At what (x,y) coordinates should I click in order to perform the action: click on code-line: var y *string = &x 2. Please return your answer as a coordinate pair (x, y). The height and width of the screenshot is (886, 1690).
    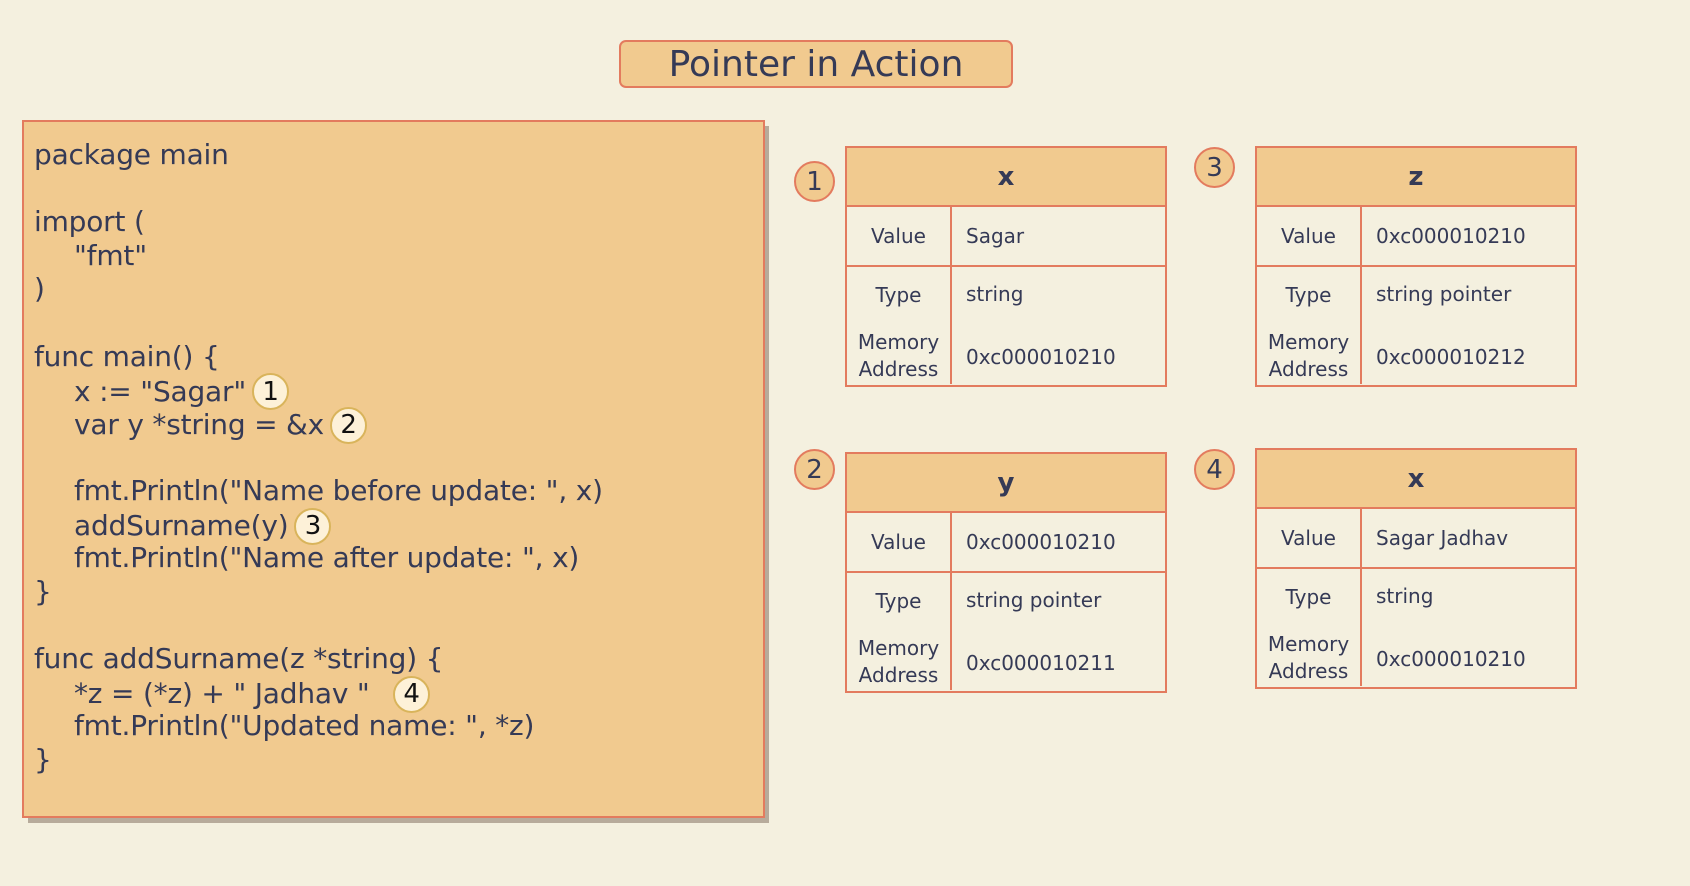
    Looking at the image, I should click on (221, 425).